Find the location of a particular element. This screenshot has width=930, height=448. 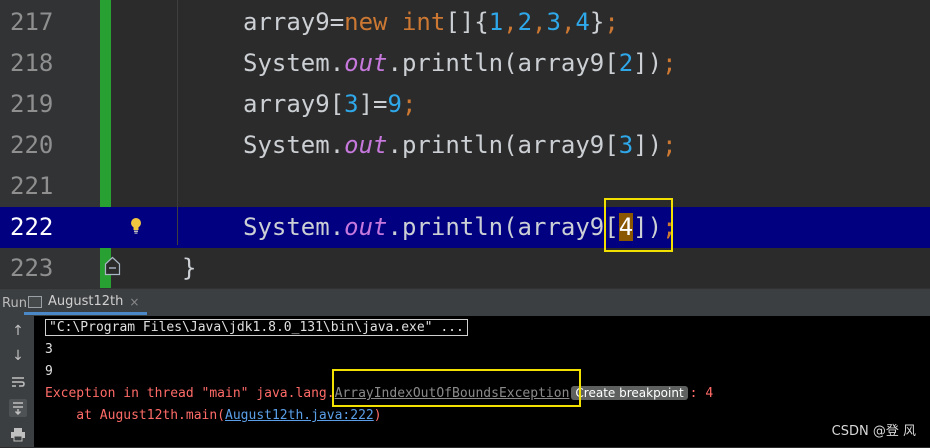

run-config-icon is located at coordinates (35, 301).